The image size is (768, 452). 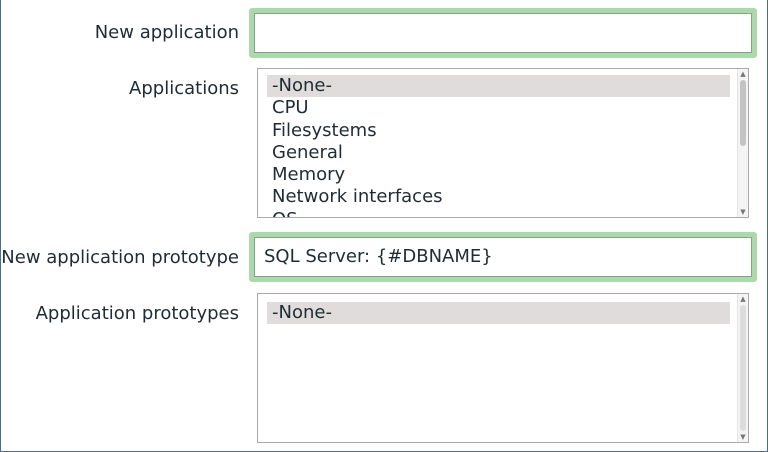 What do you see at coordinates (137, 313) in the screenshot?
I see `application-prototypes-label: Application prototypes` at bounding box center [137, 313].